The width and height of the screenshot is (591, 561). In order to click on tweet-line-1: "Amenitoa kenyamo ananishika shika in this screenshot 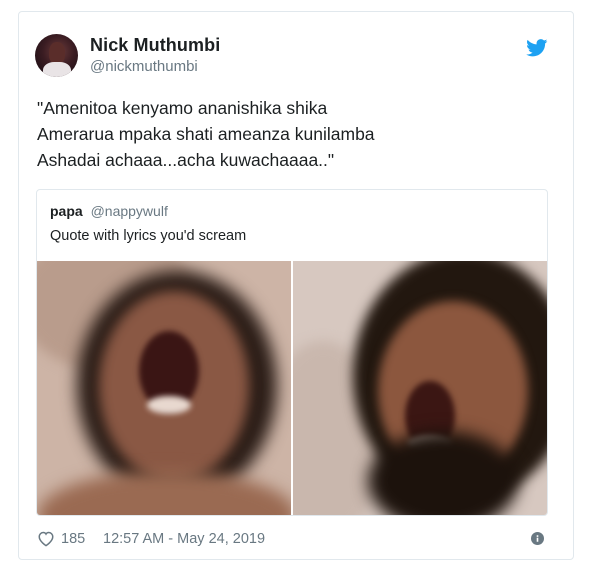, I will do `click(182, 108)`.